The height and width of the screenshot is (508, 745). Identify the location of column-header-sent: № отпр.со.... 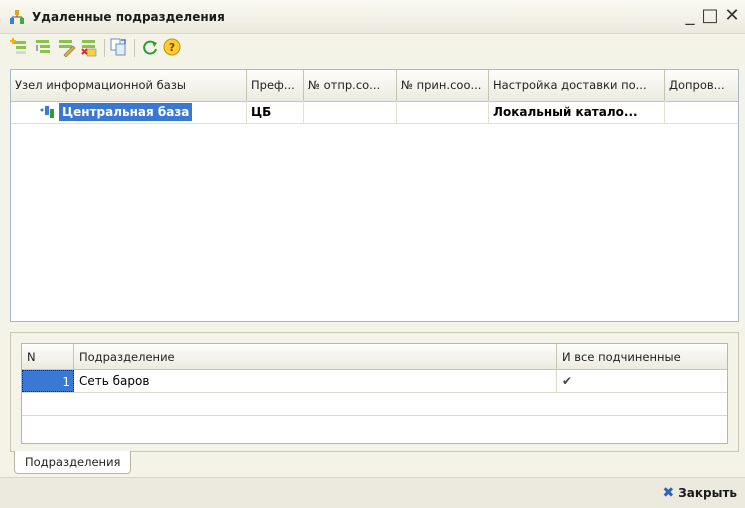
(350, 85).